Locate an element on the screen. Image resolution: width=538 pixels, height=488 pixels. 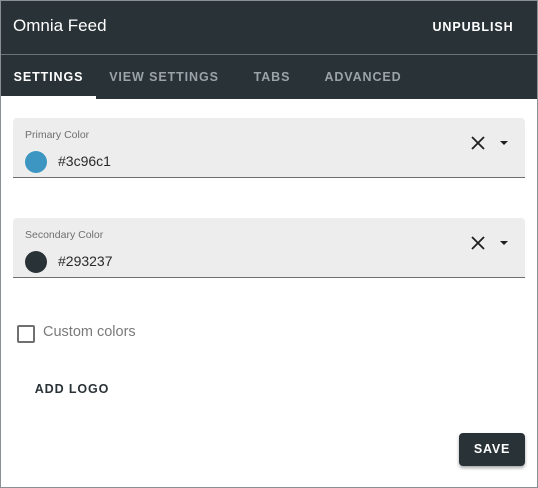
primary-color-value: #3c96c1 is located at coordinates (84, 161).